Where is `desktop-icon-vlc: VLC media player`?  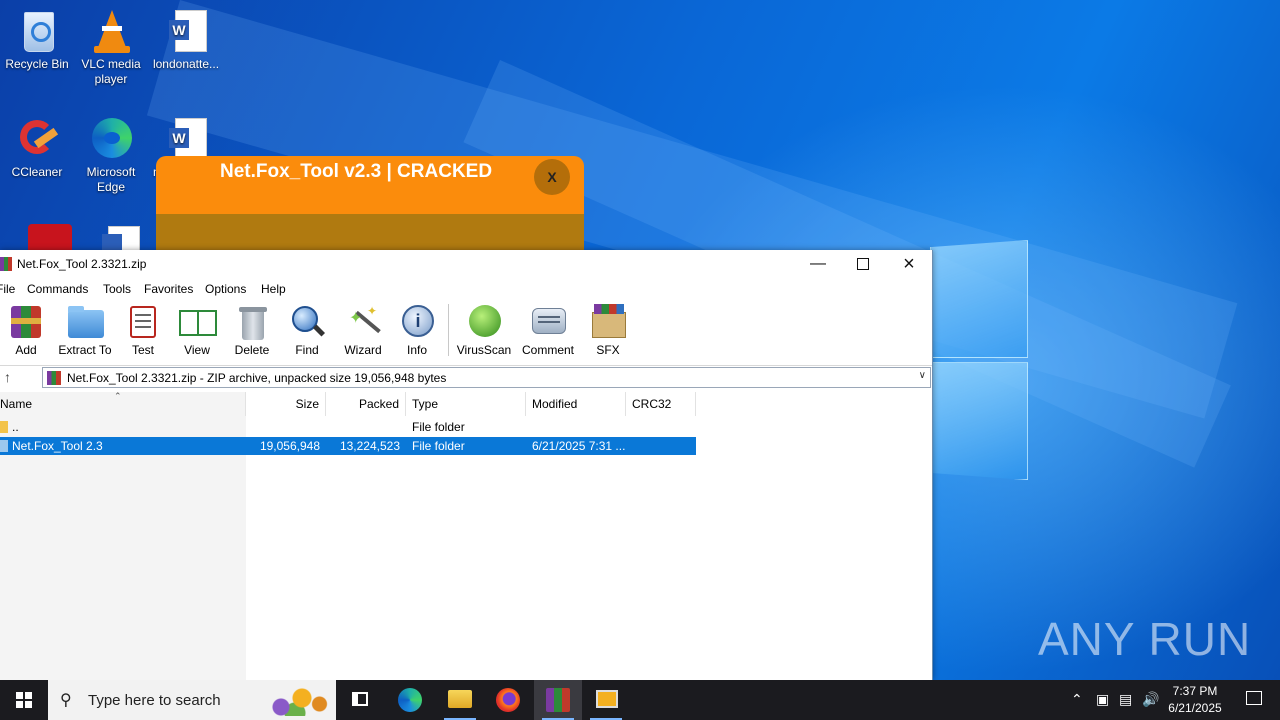
desktop-icon-vlc: VLC media player is located at coordinates (111, 47).